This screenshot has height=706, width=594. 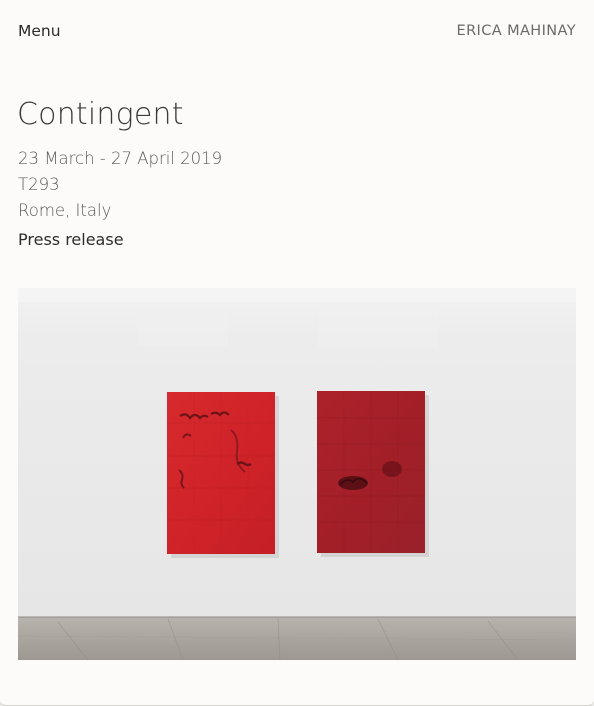 I want to click on exhibition-dates: 23 March - 27 April 2019, so click(x=120, y=158).